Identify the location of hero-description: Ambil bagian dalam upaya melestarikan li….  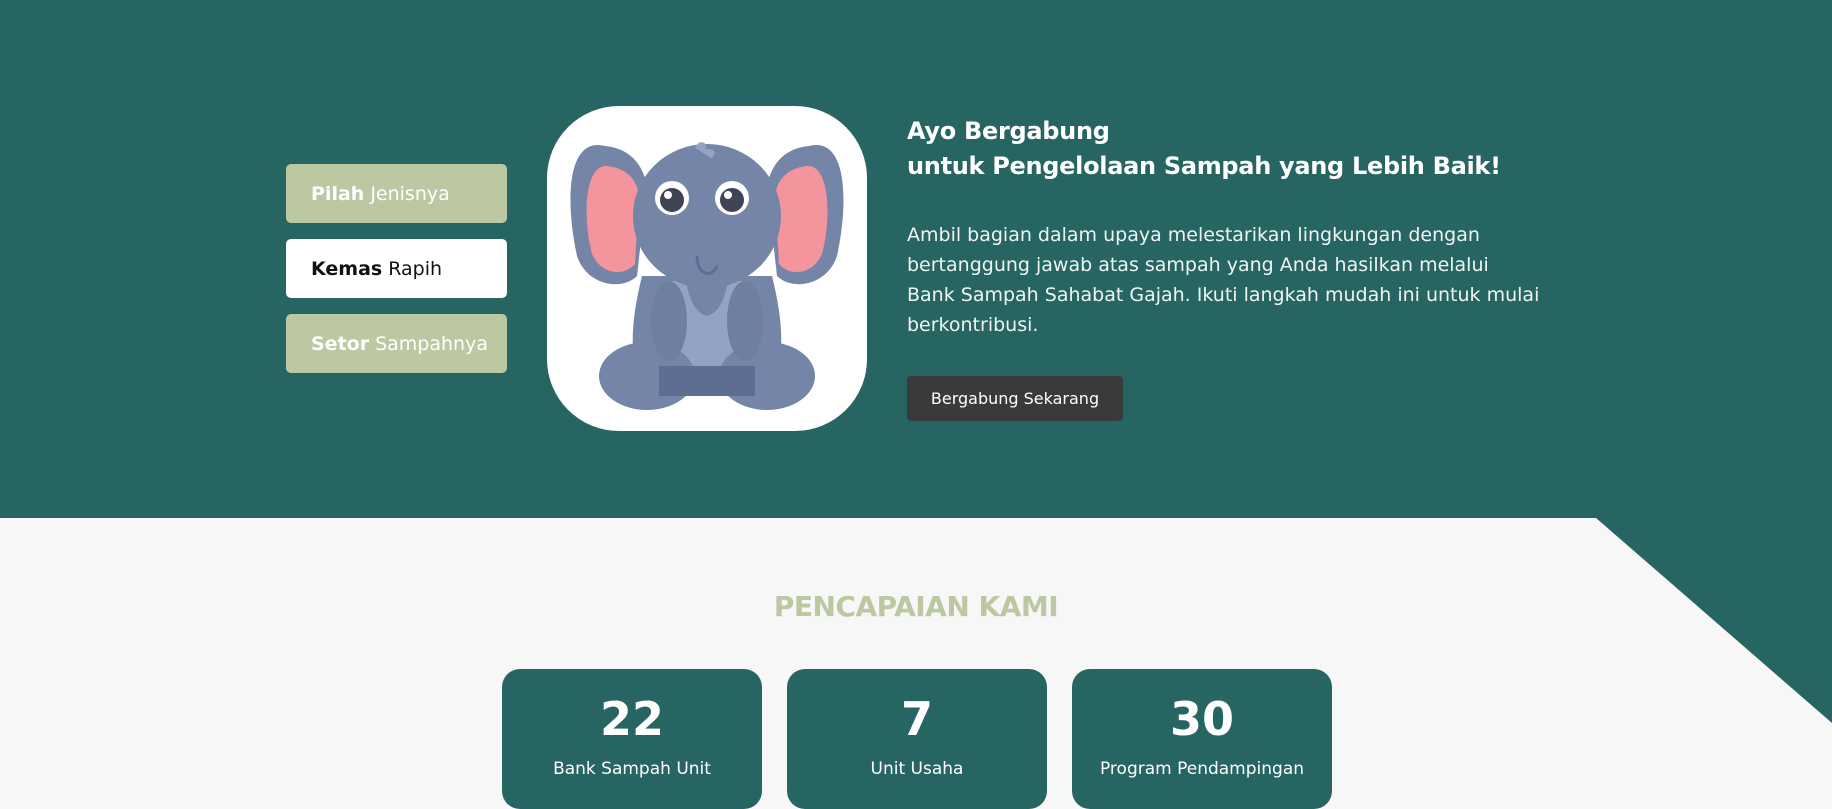
(1223, 280).